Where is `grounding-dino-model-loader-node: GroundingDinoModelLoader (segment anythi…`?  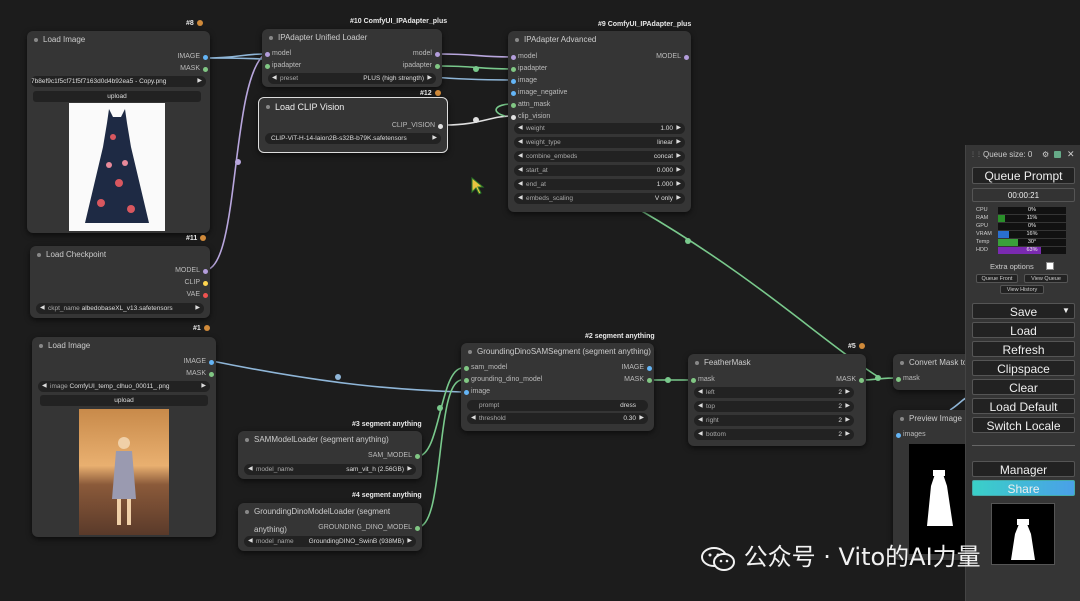 grounding-dino-model-loader-node: GroundingDinoModelLoader (segment anythi… is located at coordinates (330, 527).